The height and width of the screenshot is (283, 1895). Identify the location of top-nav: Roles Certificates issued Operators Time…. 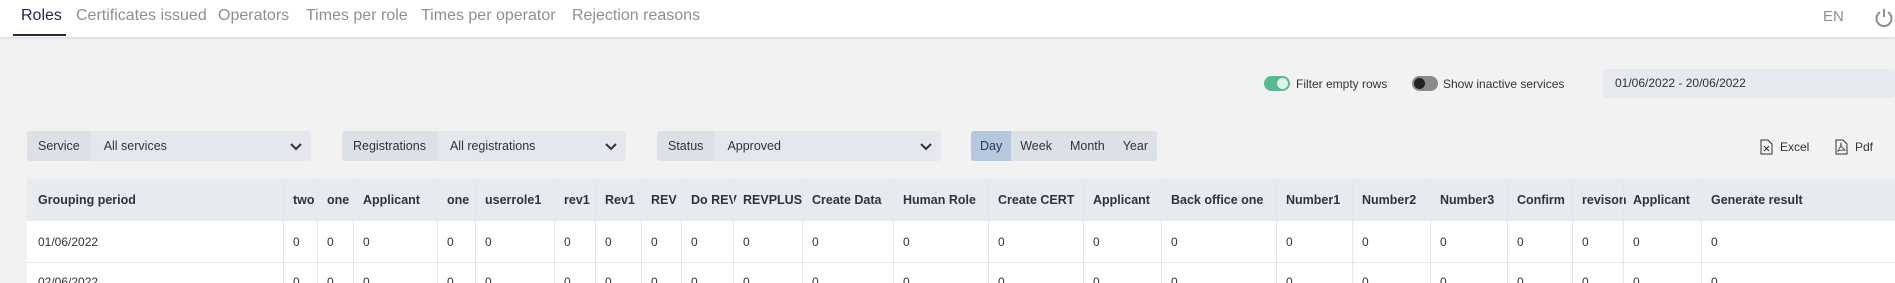
(947, 18).